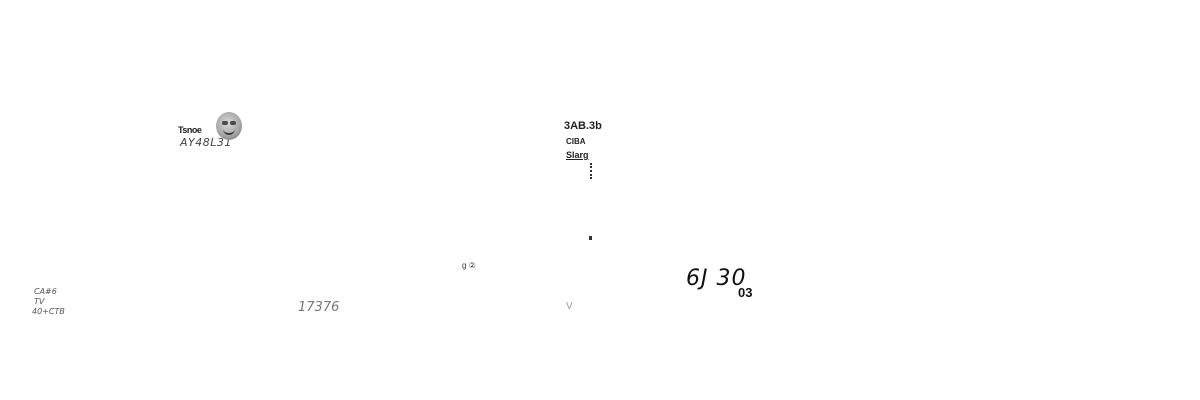  I want to click on scribble-mark-center: g ②, so click(469, 265).